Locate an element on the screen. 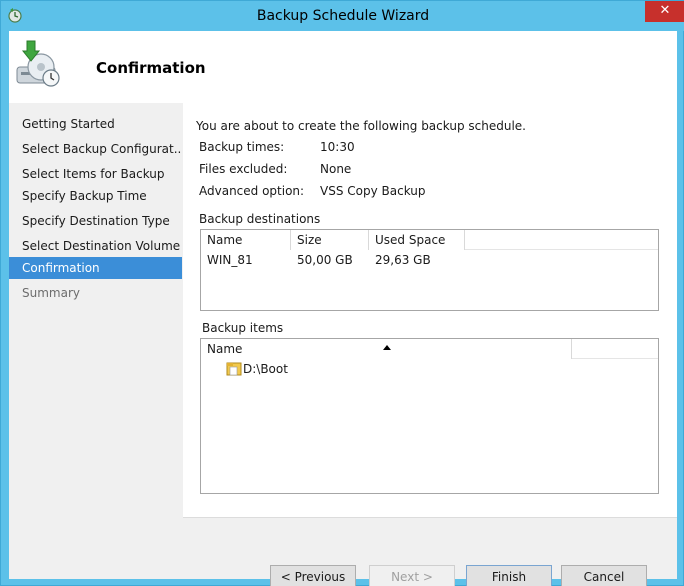 The image size is (684, 586). sidebar-item-confirmation: Confirmation is located at coordinates (95, 268).